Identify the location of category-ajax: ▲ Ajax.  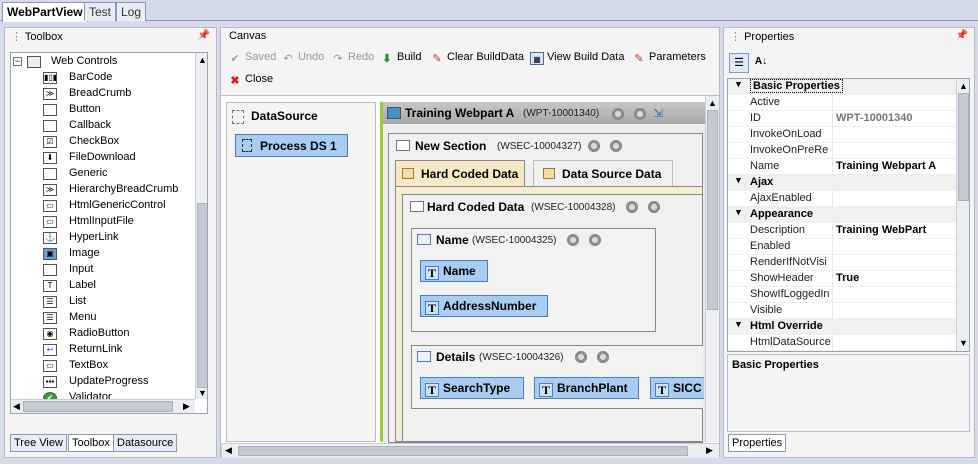
(842, 183).